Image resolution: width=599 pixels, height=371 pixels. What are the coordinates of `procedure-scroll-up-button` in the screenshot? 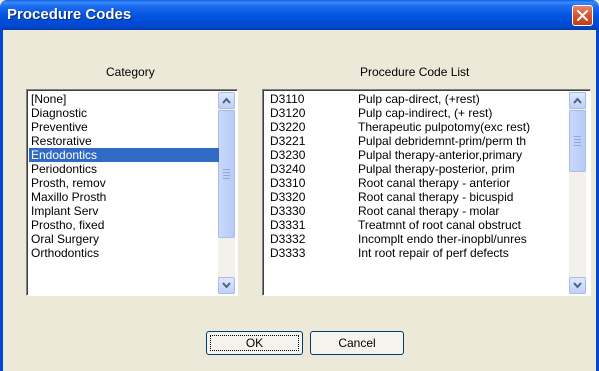 It's located at (577, 100).